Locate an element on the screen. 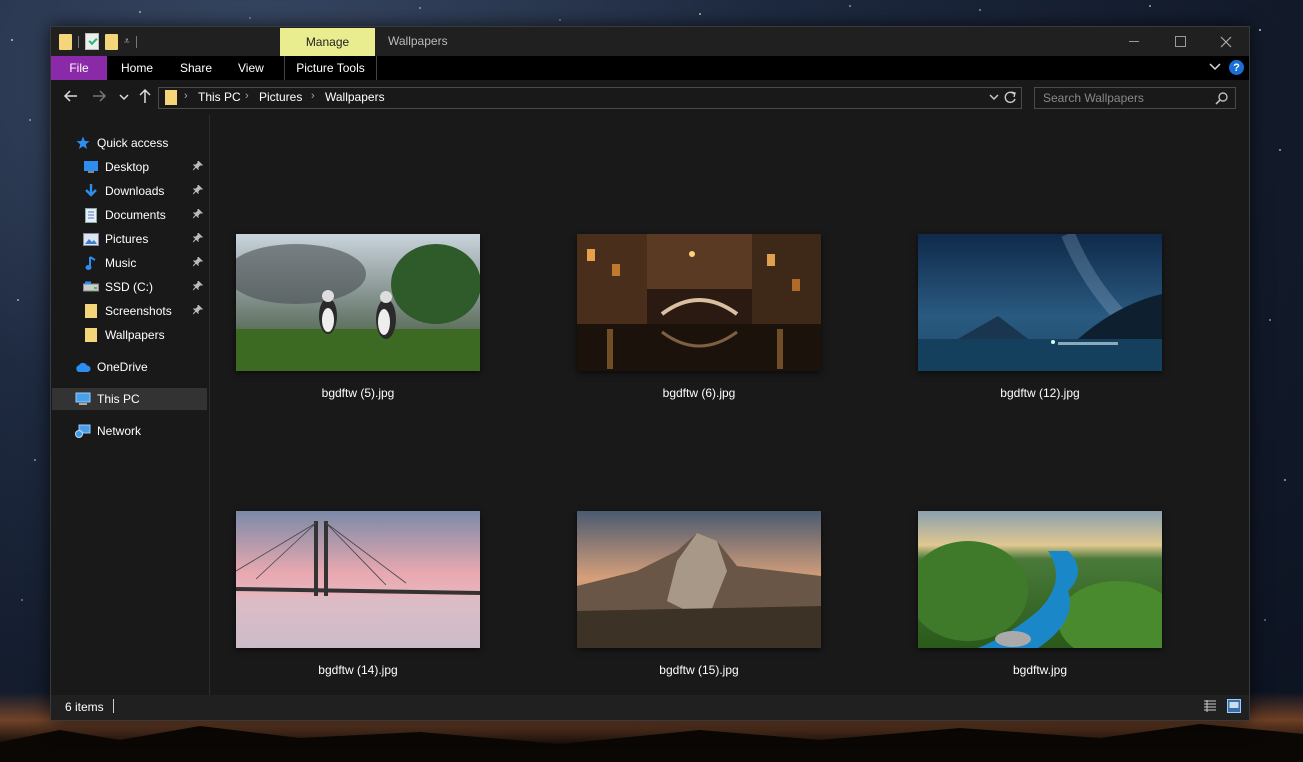  sidebar-item-downloads: Downloads is located at coordinates (145, 191).